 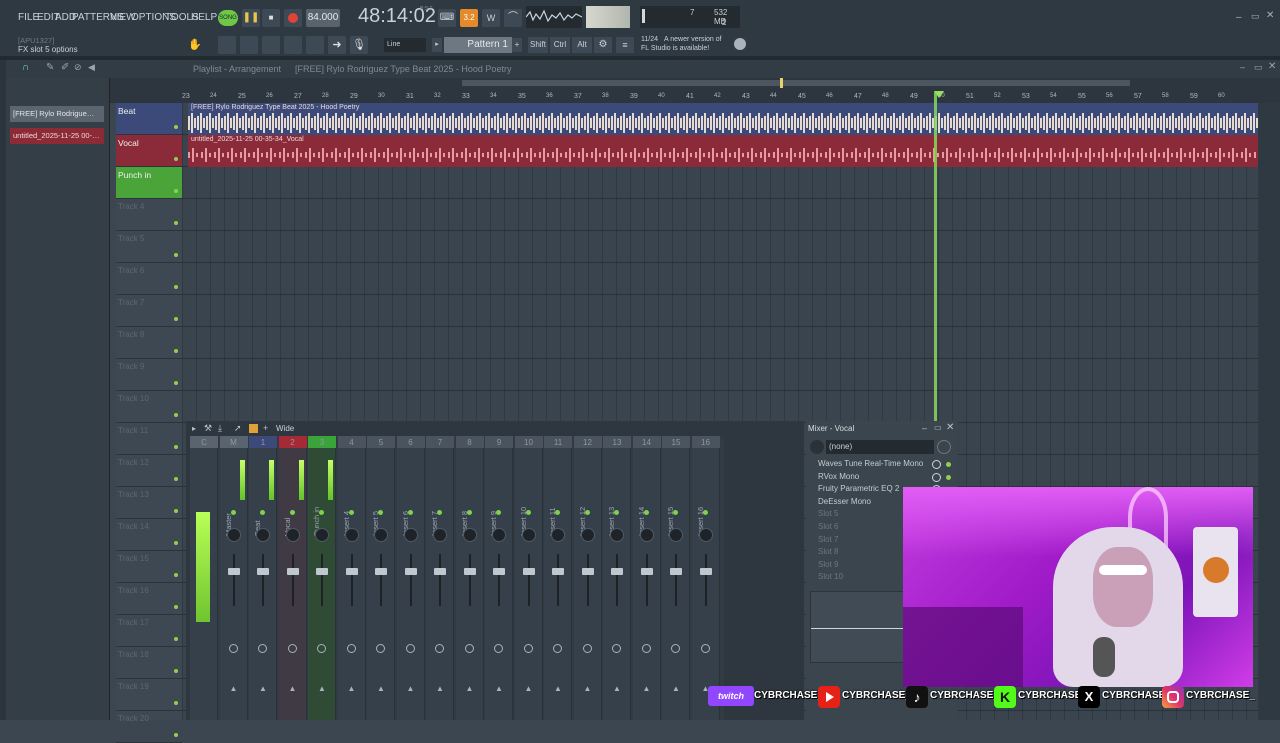 What do you see at coordinates (838, 476) in the screenshot?
I see `effect-slot: RVox Mono` at bounding box center [838, 476].